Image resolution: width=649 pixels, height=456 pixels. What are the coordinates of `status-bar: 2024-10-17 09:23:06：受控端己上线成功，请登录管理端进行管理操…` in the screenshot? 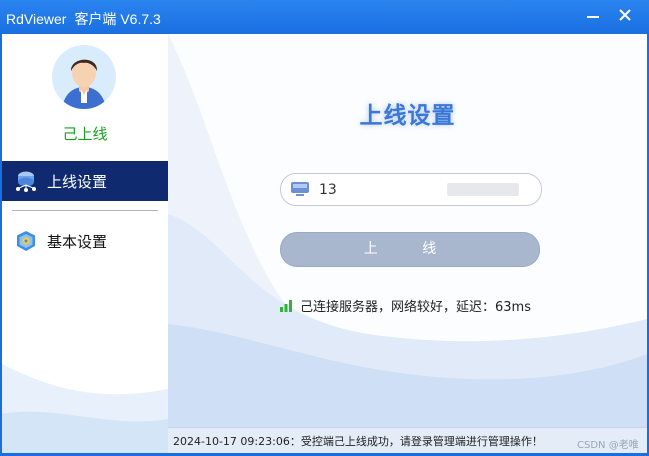 It's located at (407, 440).